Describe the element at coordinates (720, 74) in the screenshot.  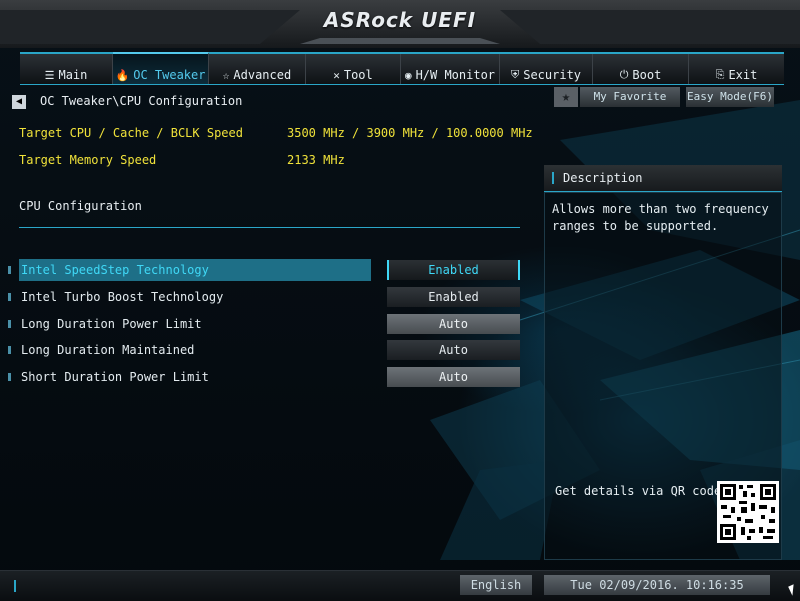
I see `exit-icon: ⎘` at that location.